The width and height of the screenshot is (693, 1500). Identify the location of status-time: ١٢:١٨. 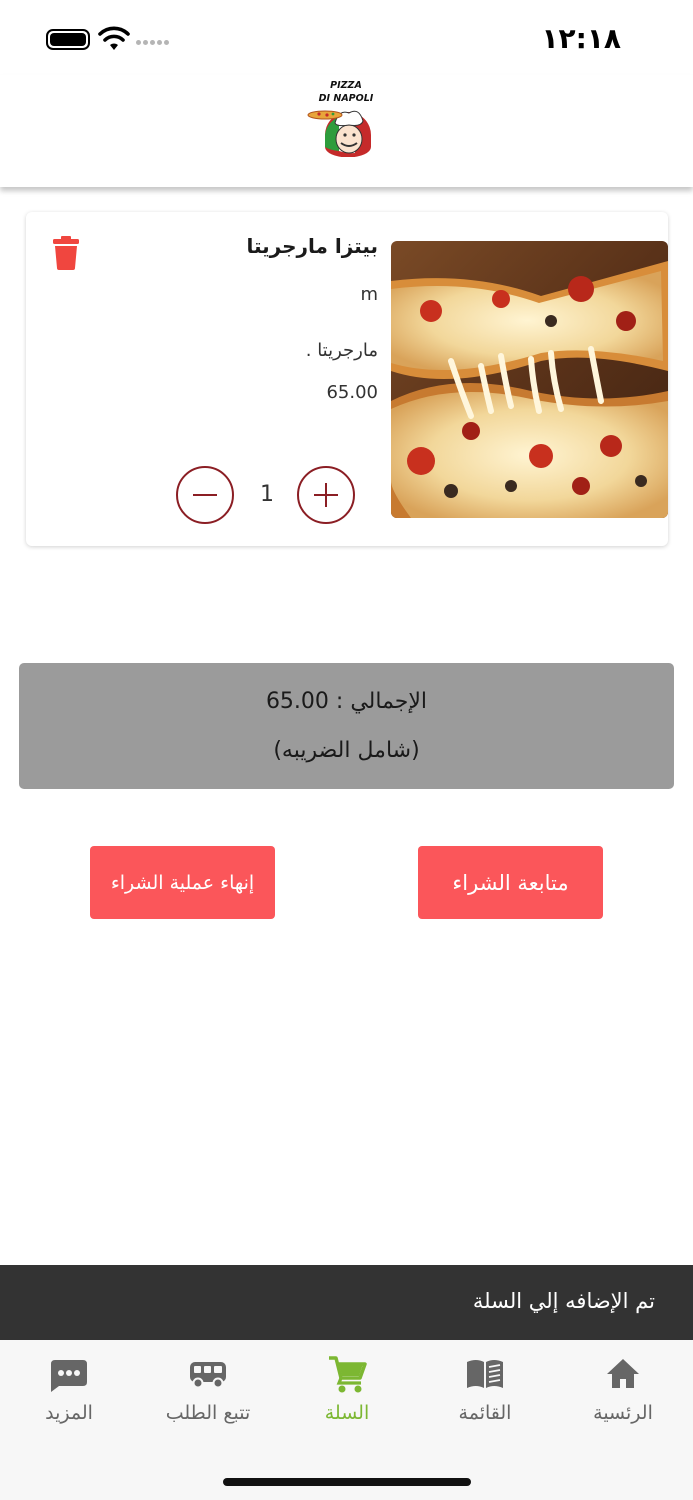
(581, 38).